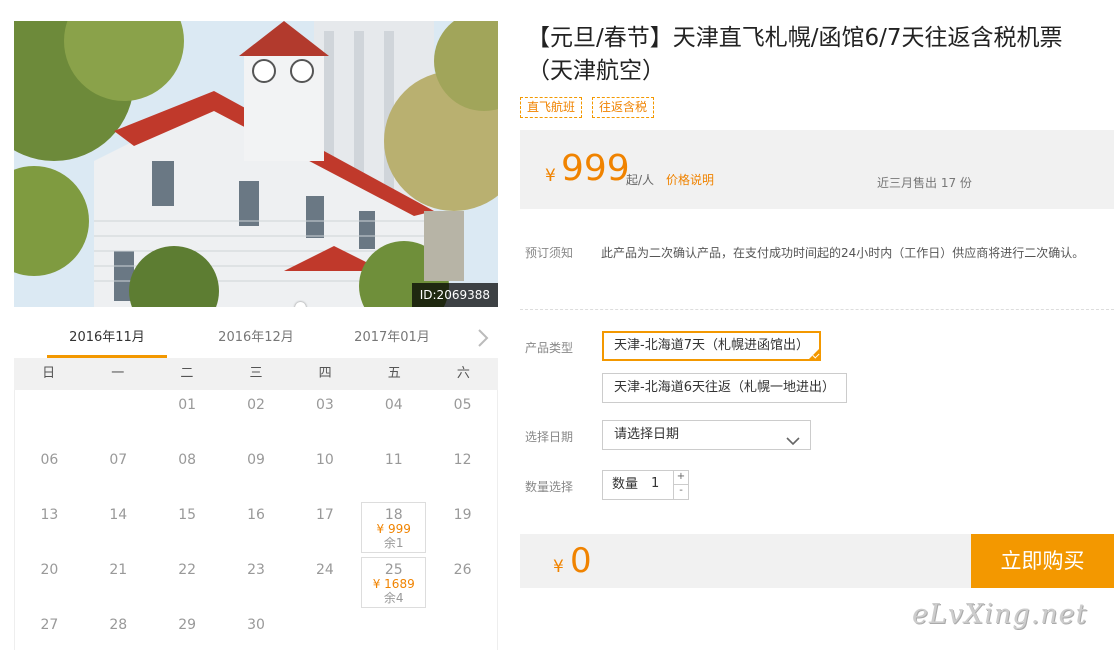 This screenshot has height=650, width=1120. Describe the element at coordinates (187, 460) in the screenshot. I see `day-number: 08` at that location.